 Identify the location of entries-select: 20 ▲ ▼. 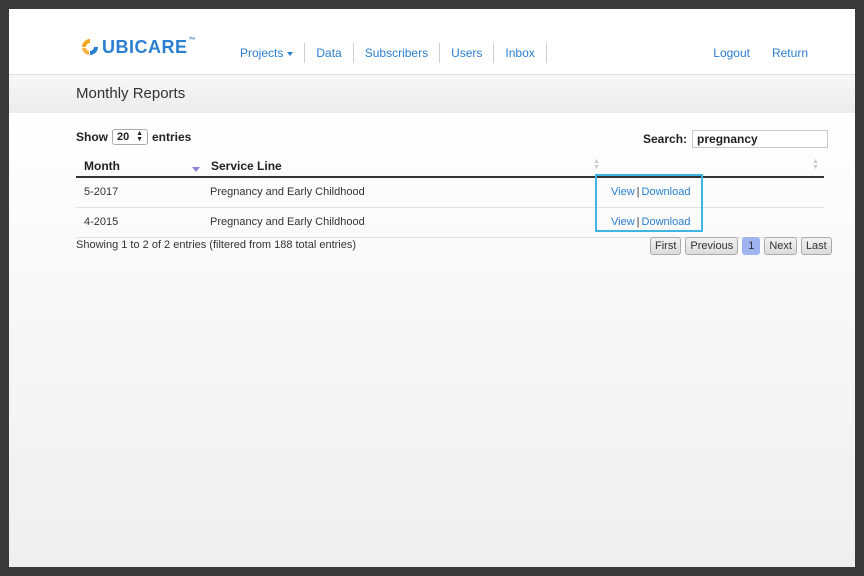
(130, 137).